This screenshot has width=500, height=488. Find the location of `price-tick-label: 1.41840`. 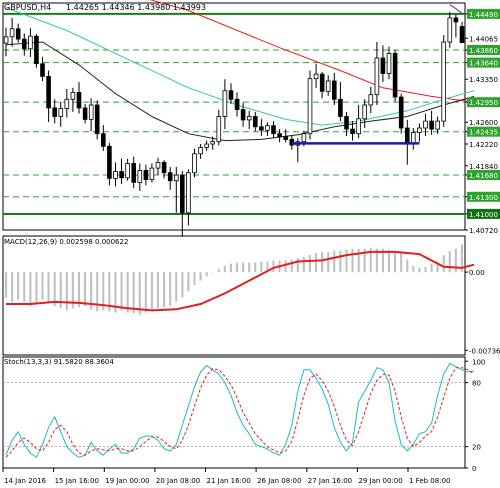

price-tick-label: 1.41840 is located at coordinates (483, 167).